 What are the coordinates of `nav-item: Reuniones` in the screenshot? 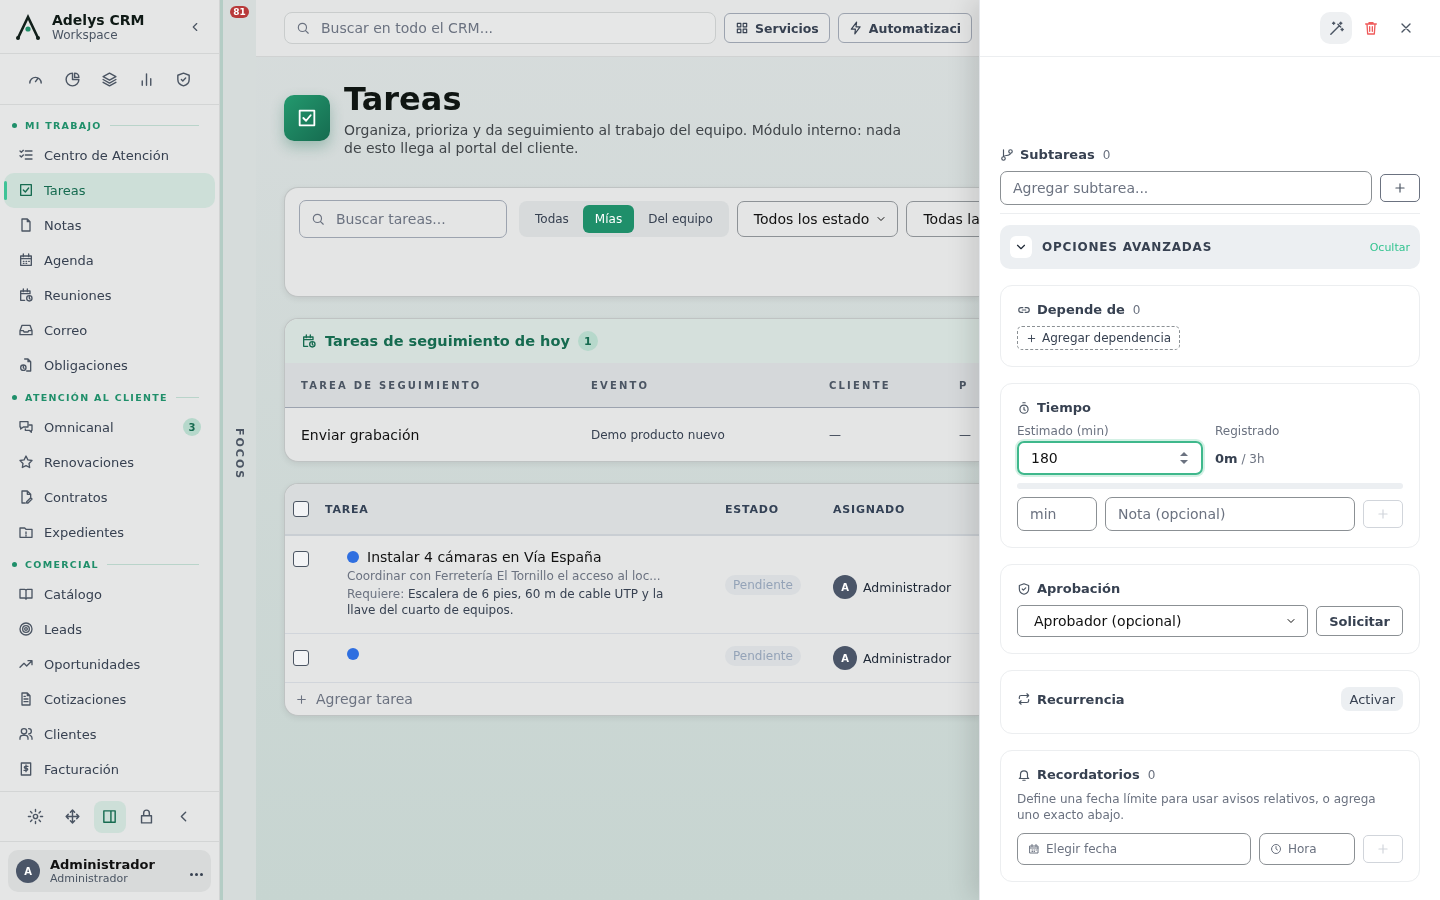 It's located at (109, 295).